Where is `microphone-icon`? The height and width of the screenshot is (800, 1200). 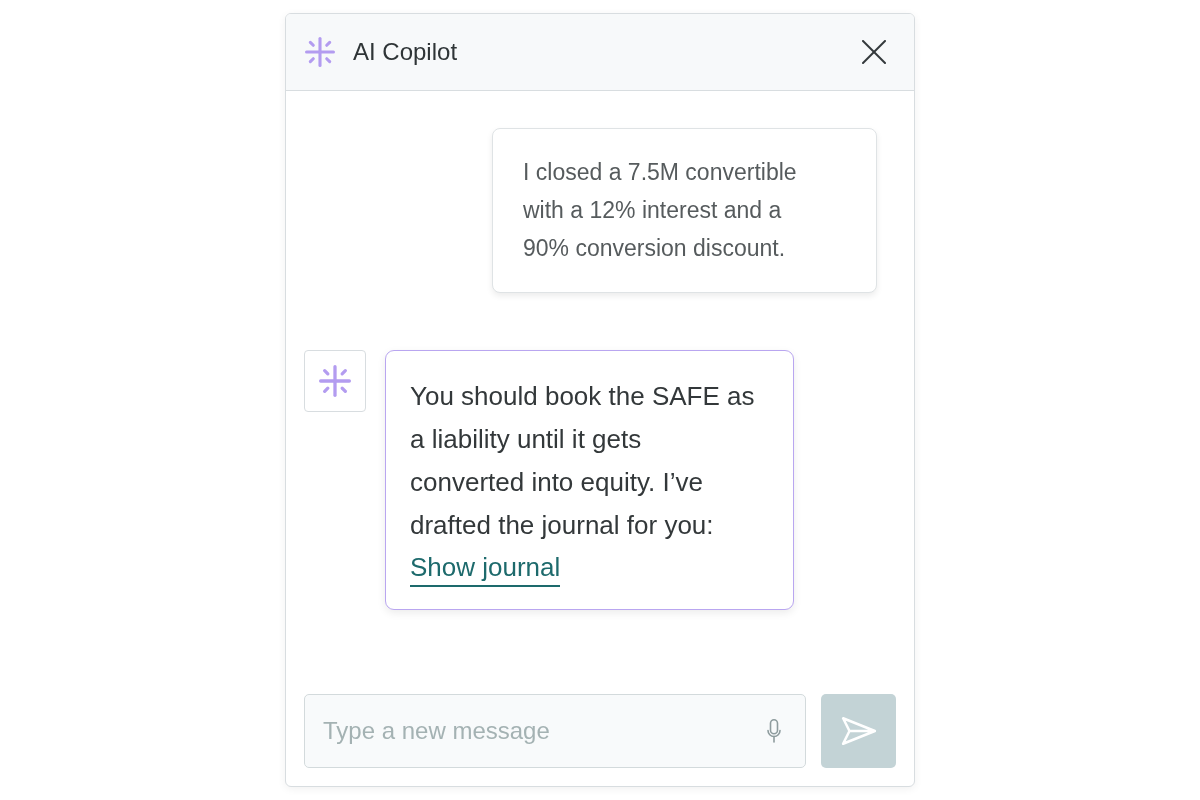 microphone-icon is located at coordinates (774, 731).